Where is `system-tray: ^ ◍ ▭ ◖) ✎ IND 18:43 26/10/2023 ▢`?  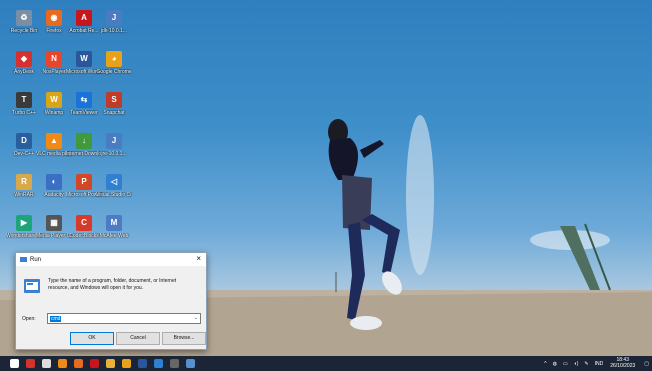 system-tray: ^ ◍ ▭ ◖) ✎ IND 18:43 26/10/2023 ▢ is located at coordinates (596, 363).